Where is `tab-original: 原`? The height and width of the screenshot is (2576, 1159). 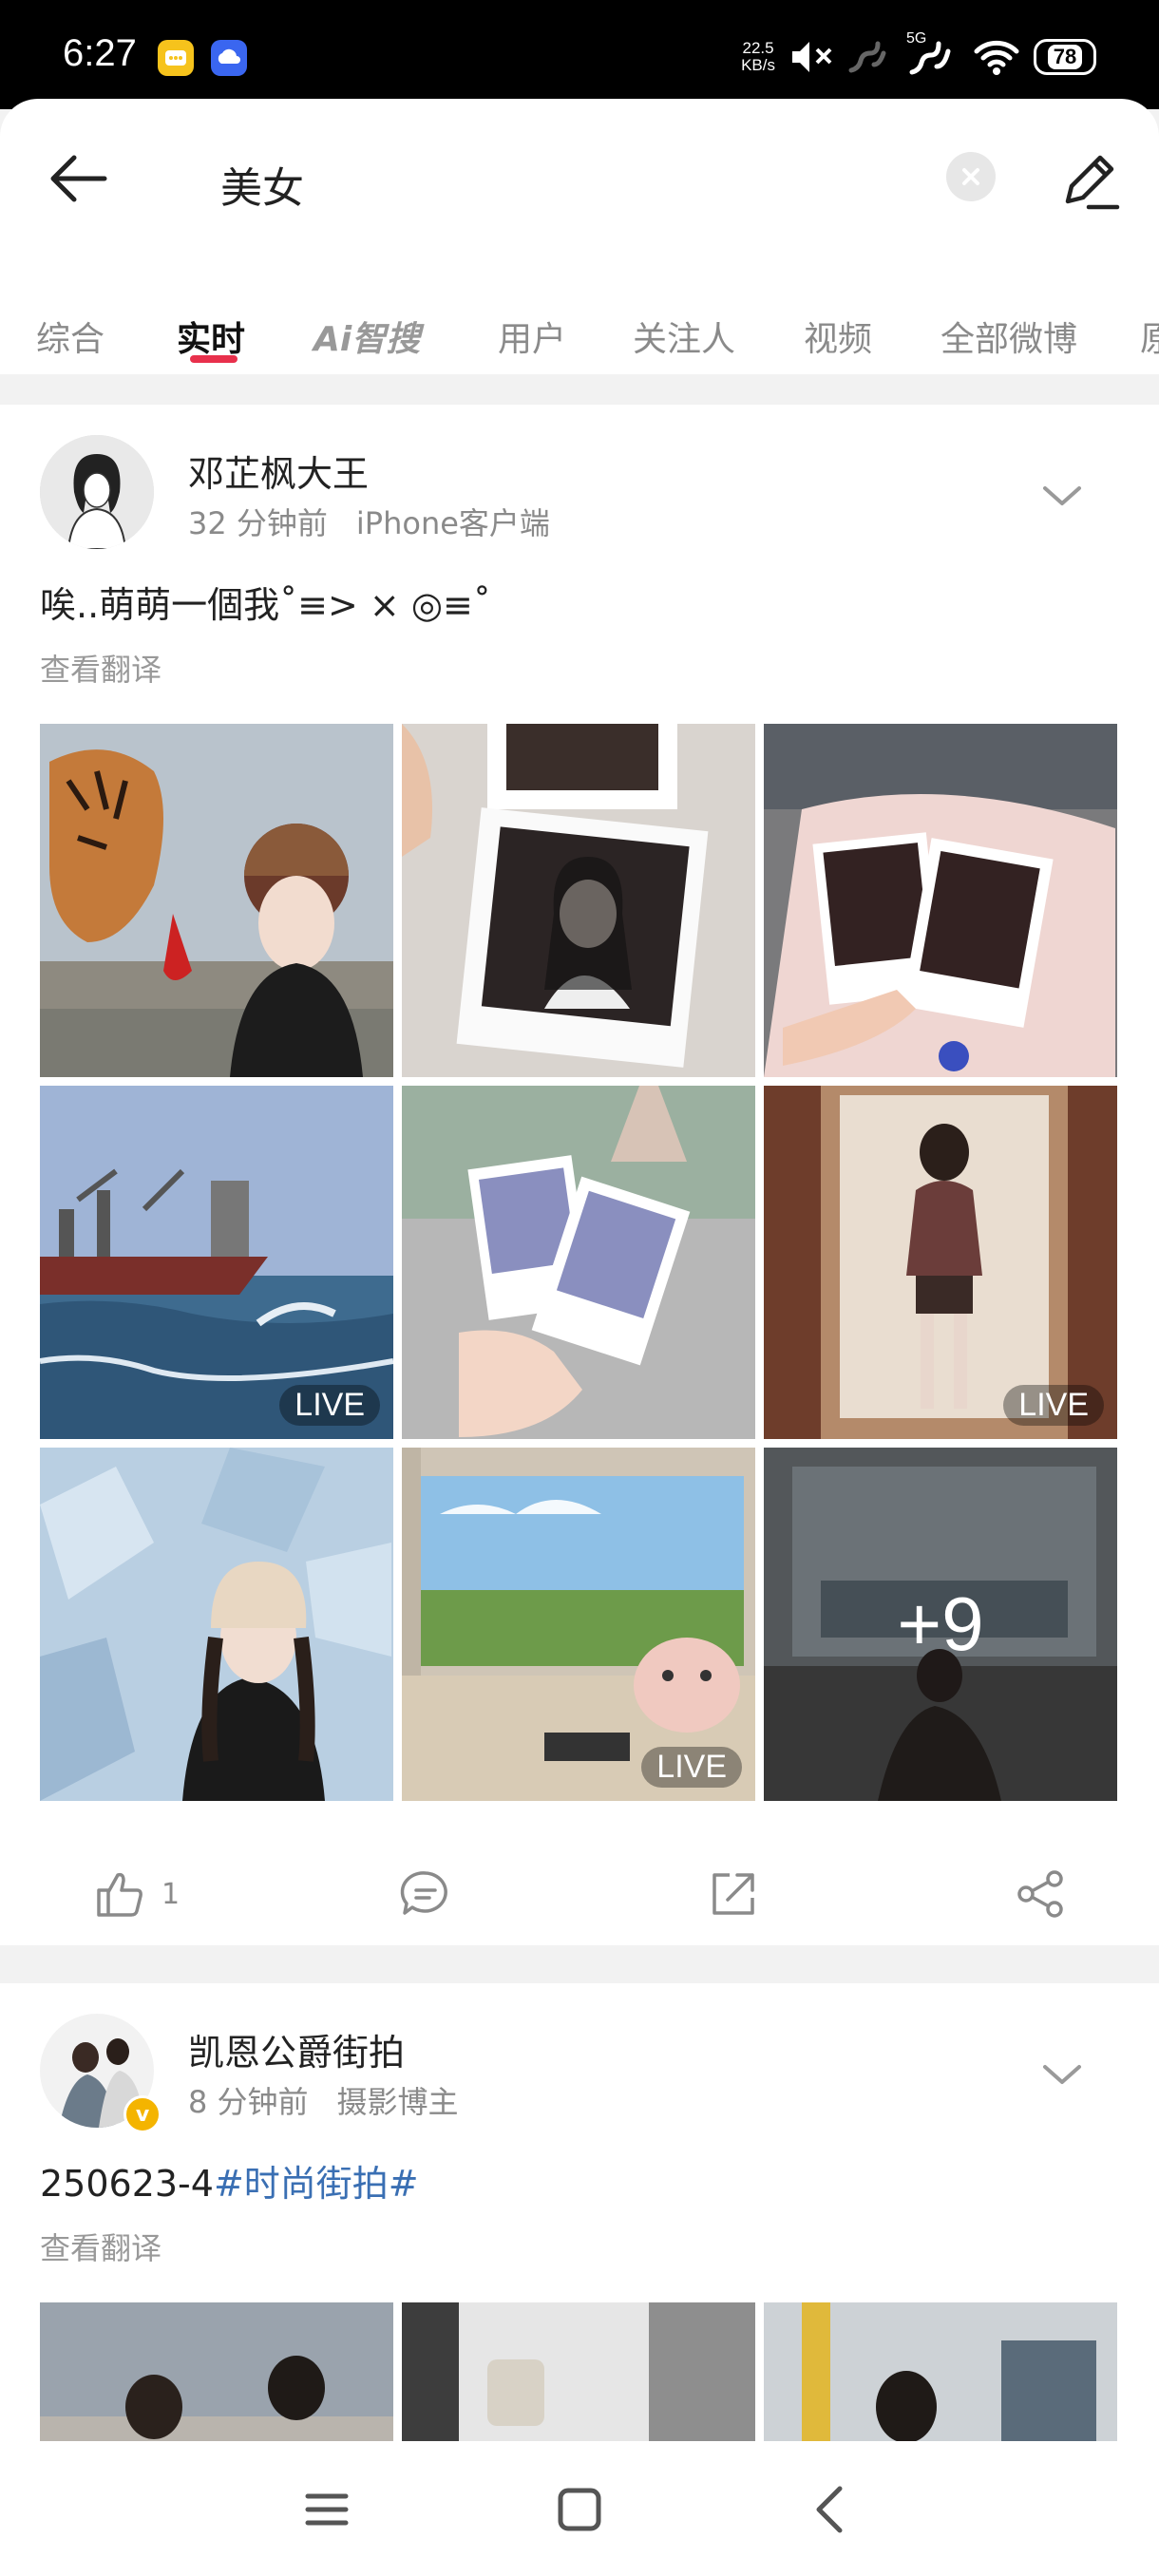 tab-original: 原 is located at coordinates (1149, 336).